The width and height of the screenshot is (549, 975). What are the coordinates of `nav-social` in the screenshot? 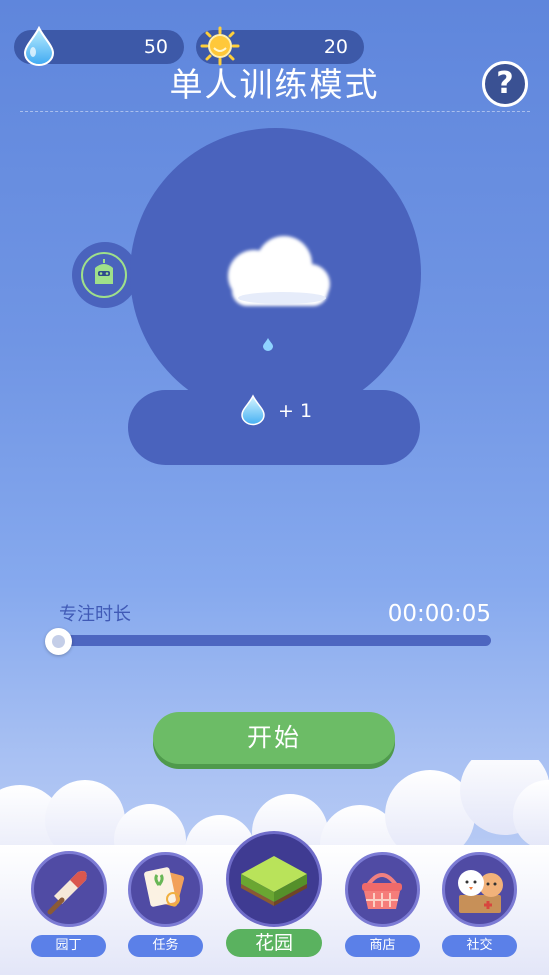 It's located at (479, 889).